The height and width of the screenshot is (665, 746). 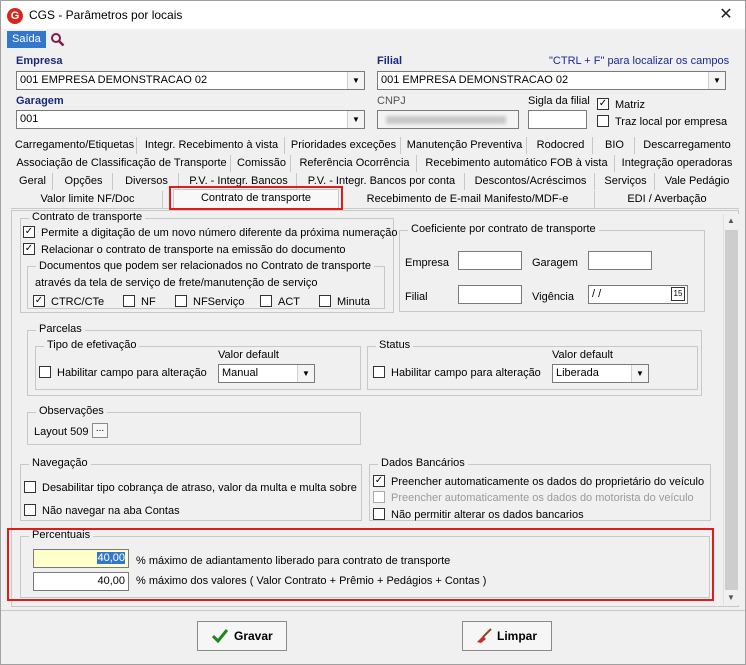 I want to click on obs-layout-label: Layout 509, so click(x=61, y=432).